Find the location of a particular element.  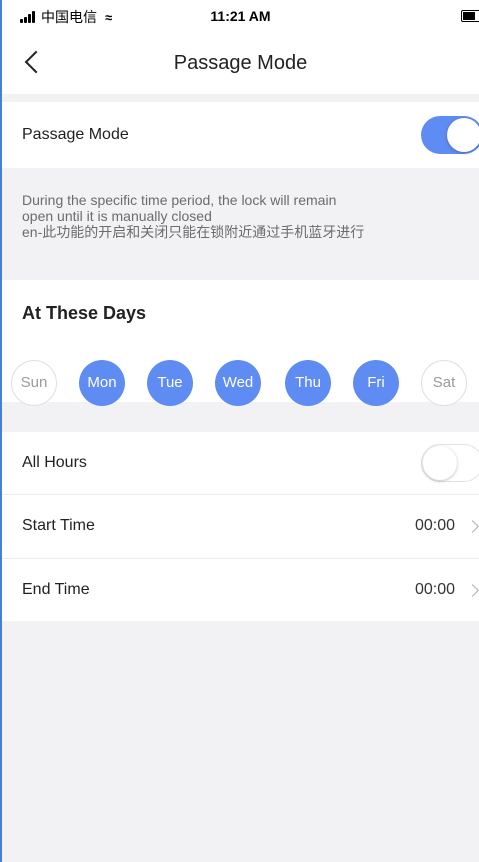

description-line: open until it is manually closed is located at coordinates (117, 216).